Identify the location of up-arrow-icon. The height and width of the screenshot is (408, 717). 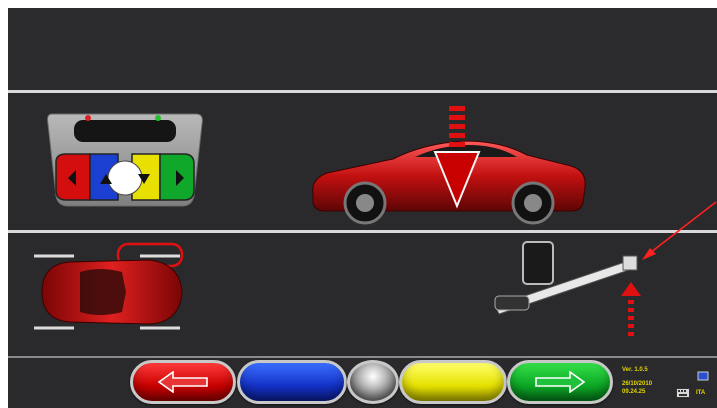
(631, 309).